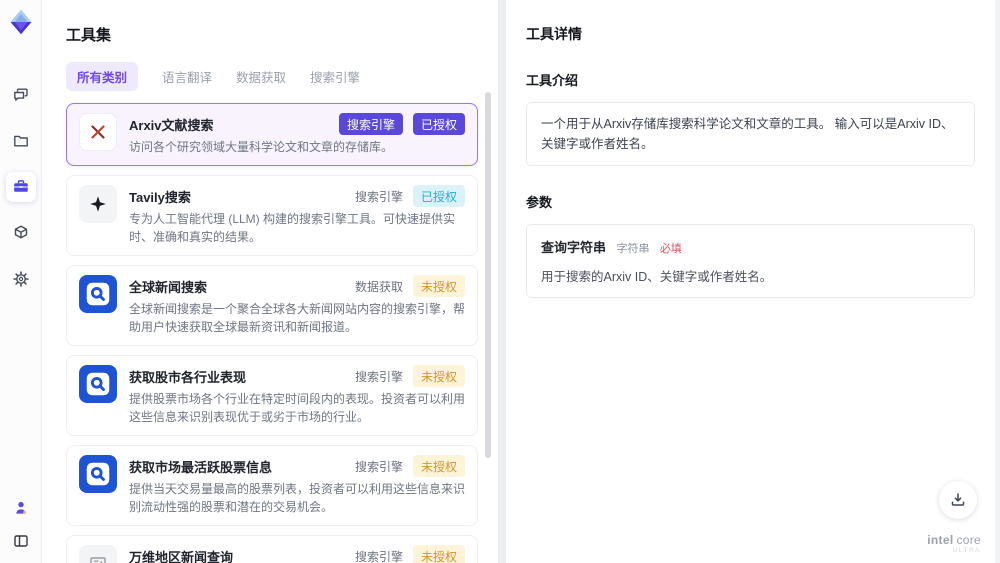 The image size is (1000, 563). I want to click on param-list: 查询字符串 字符串 必填 用于搜索的Arxiv ID、关键字或作者姓名。, so click(750, 261).